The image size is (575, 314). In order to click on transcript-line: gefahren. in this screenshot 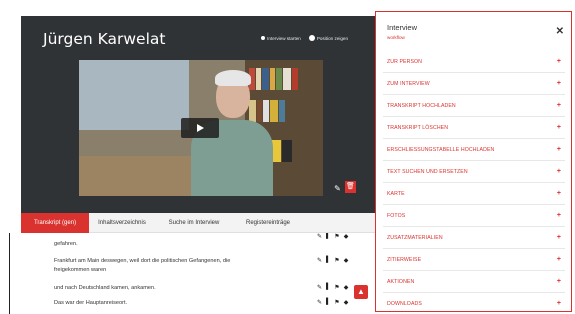, I will do `click(66, 244)`.